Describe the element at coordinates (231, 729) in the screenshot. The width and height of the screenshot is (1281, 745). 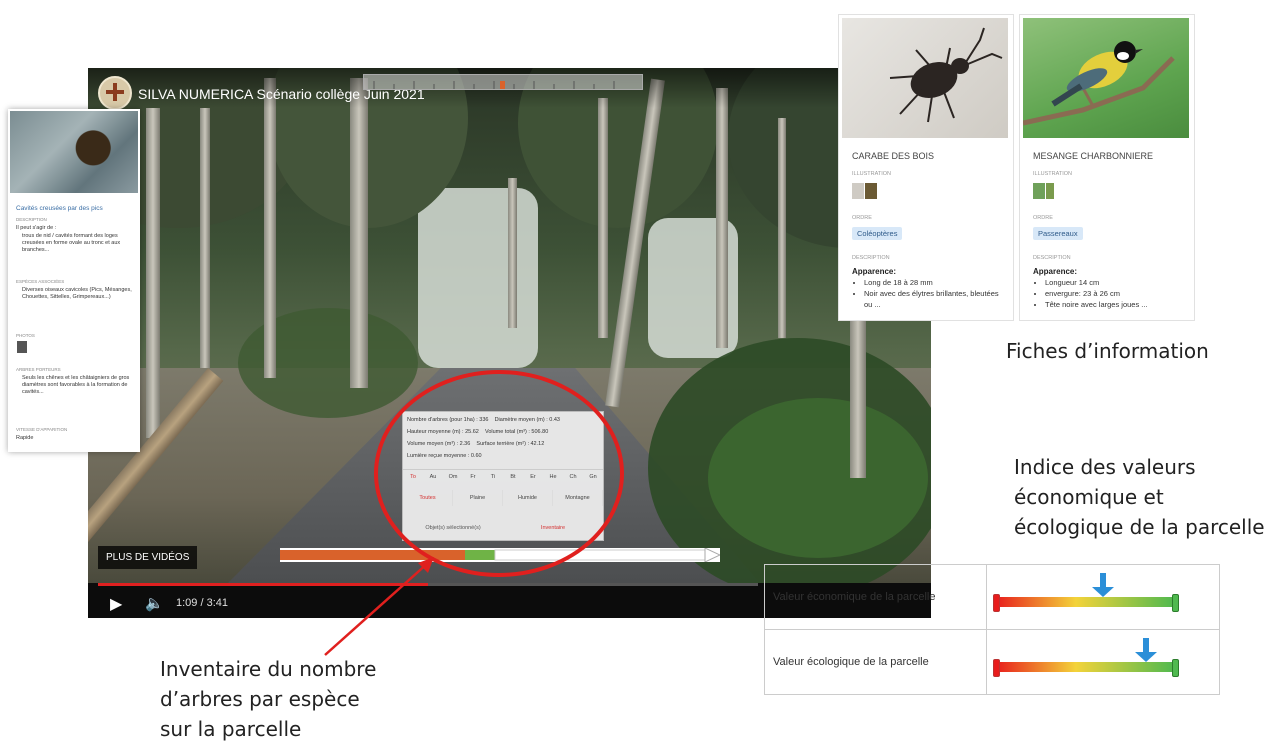
I see `annotation-line: sur la parcelle` at that location.